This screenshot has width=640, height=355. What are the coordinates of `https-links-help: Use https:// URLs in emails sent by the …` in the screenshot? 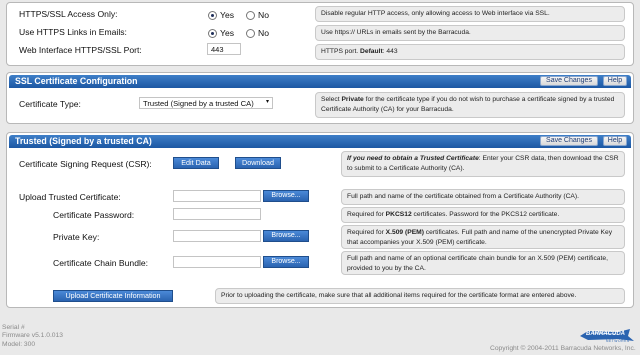 It's located at (470, 33).